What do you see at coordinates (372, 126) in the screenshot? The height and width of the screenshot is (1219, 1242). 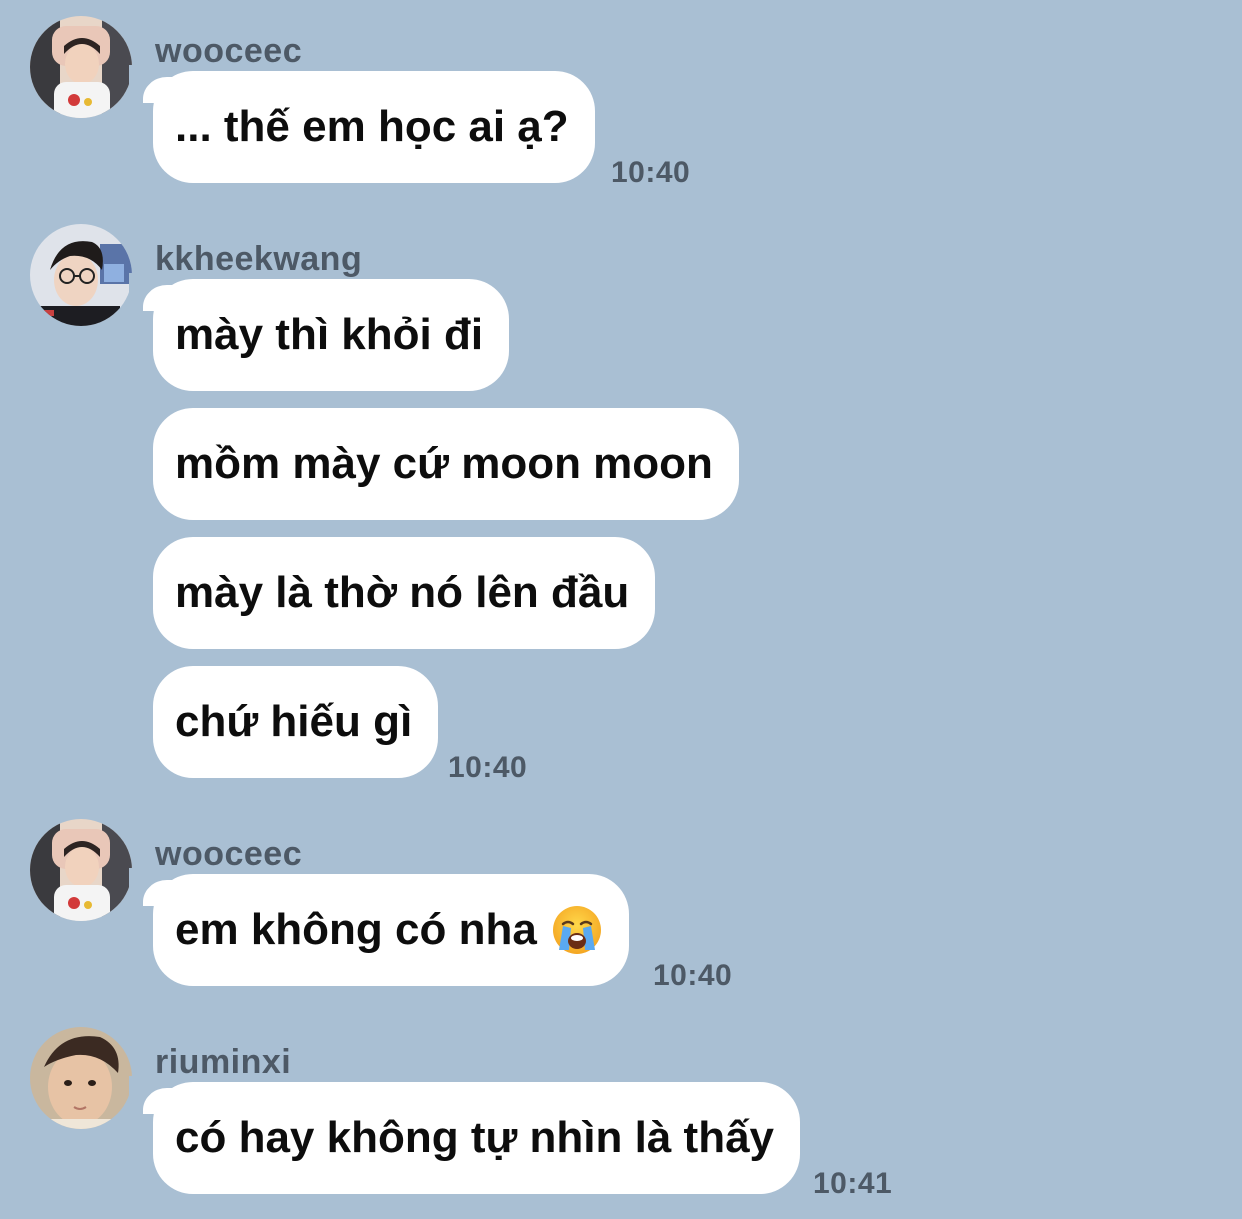 I see `message-text: ... thế em học ai ạ?` at bounding box center [372, 126].